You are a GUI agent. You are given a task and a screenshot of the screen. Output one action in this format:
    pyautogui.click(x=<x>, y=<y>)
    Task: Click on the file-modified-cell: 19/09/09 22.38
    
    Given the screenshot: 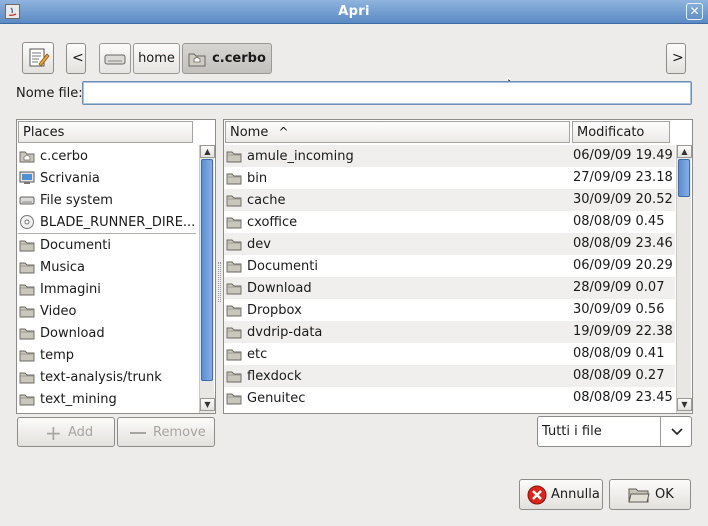 What is the action you would take?
    pyautogui.click(x=623, y=331)
    